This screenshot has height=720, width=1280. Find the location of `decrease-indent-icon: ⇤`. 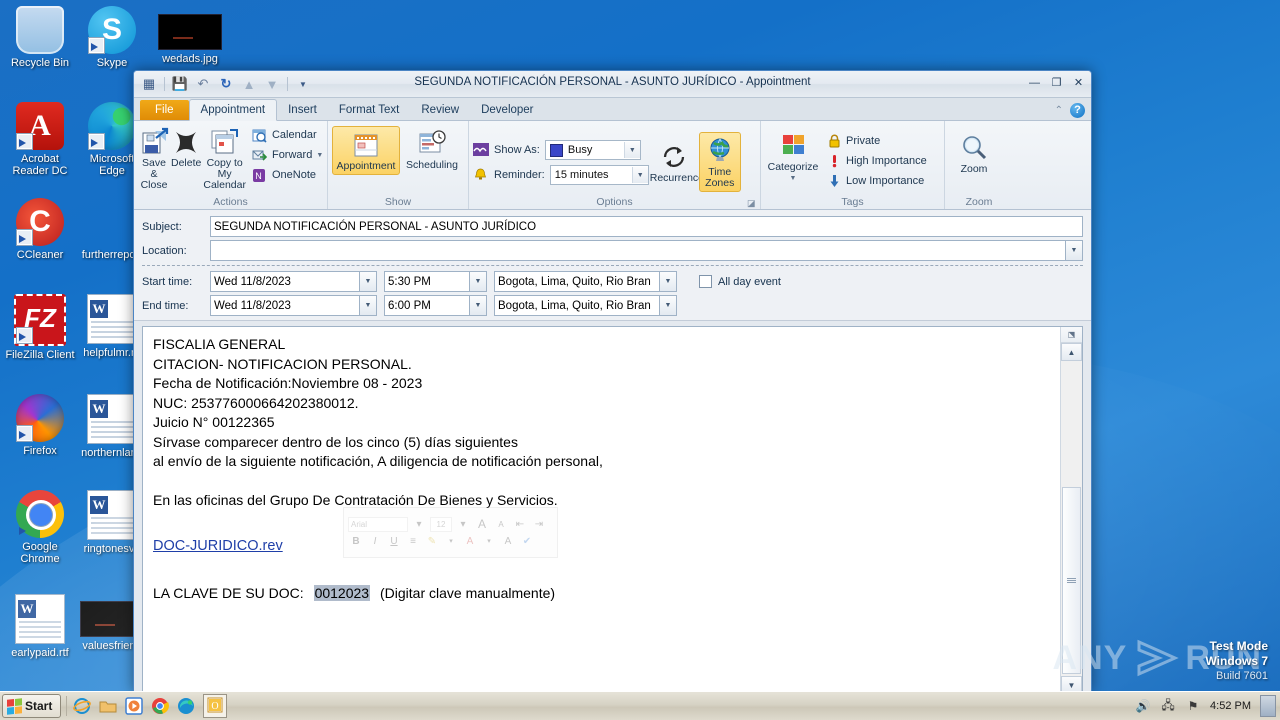

decrease-indent-icon: ⇤ is located at coordinates (520, 524).